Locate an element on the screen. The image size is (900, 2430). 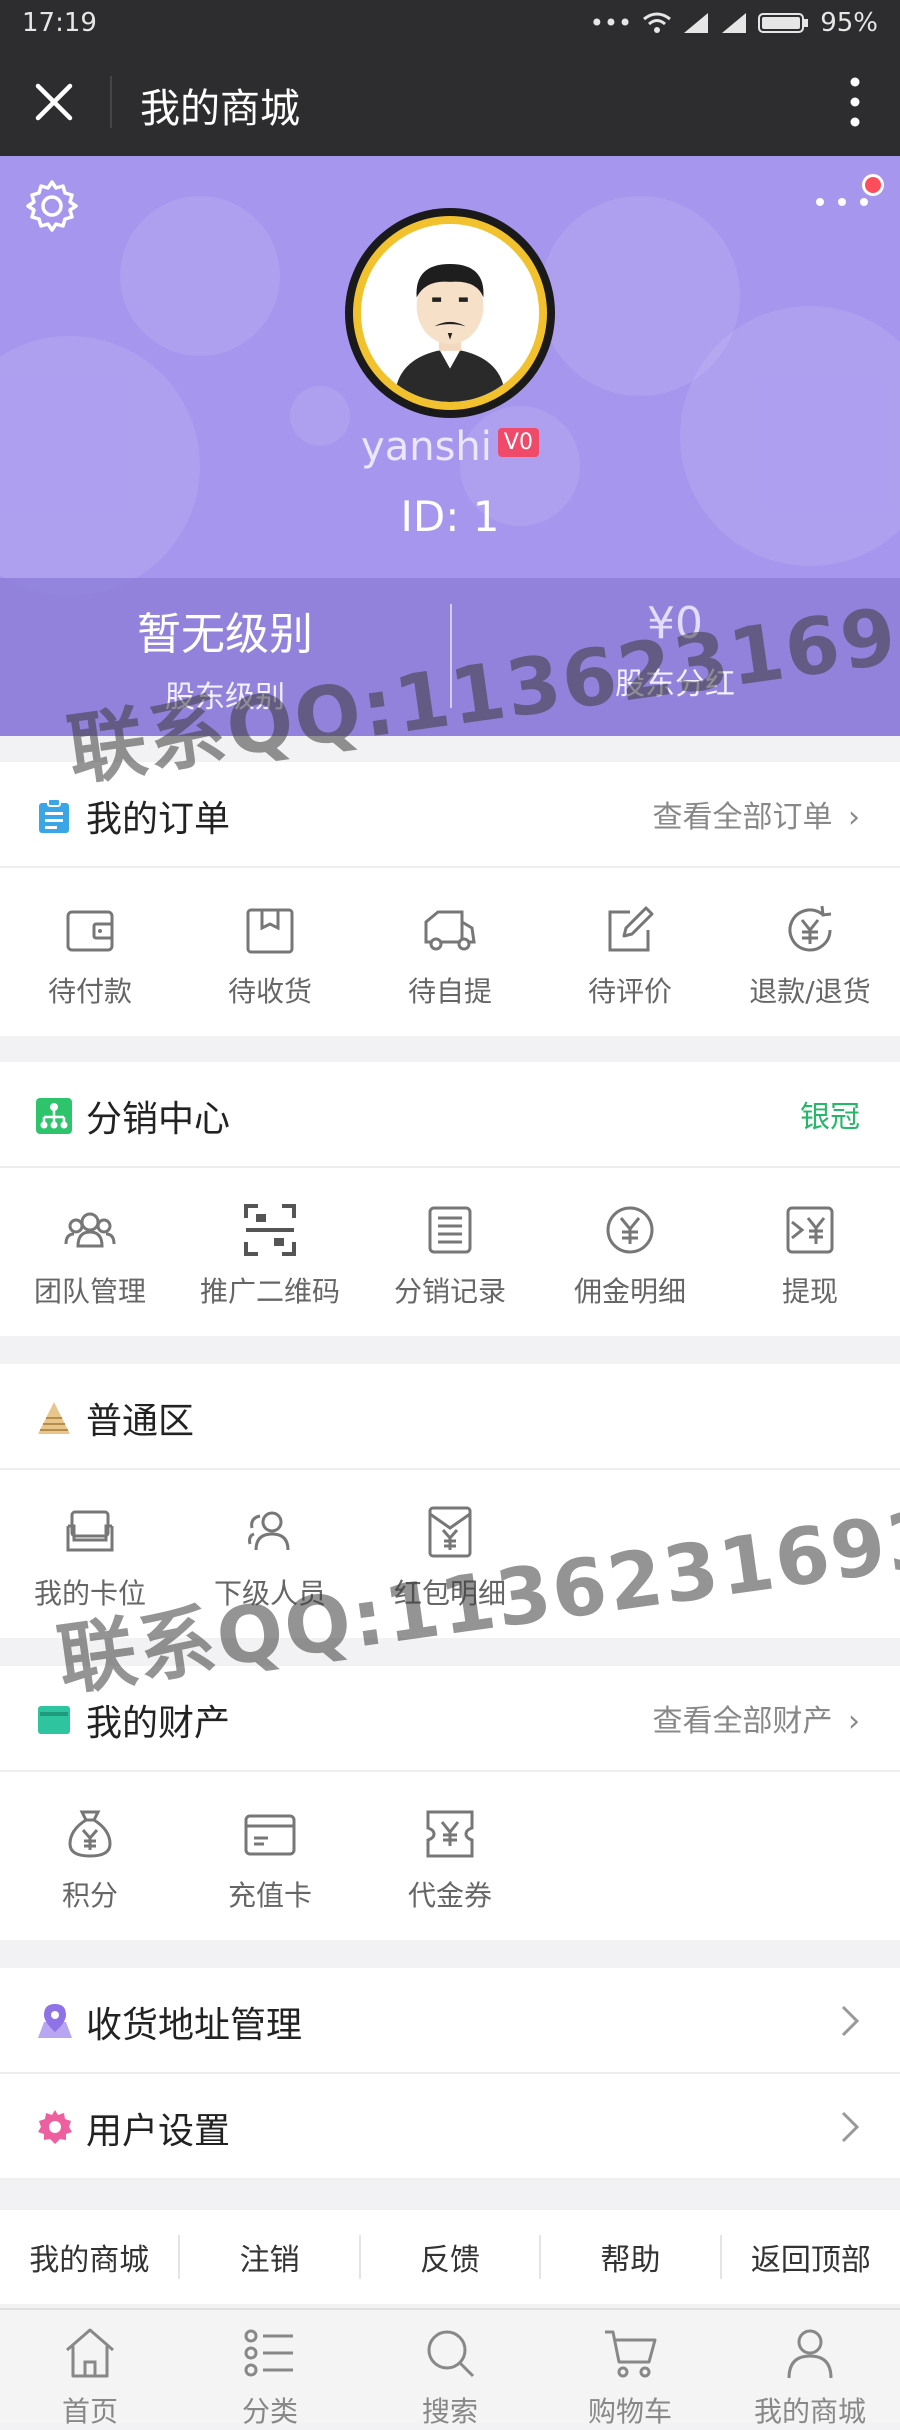
clipboard-icon is located at coordinates (54, 815).